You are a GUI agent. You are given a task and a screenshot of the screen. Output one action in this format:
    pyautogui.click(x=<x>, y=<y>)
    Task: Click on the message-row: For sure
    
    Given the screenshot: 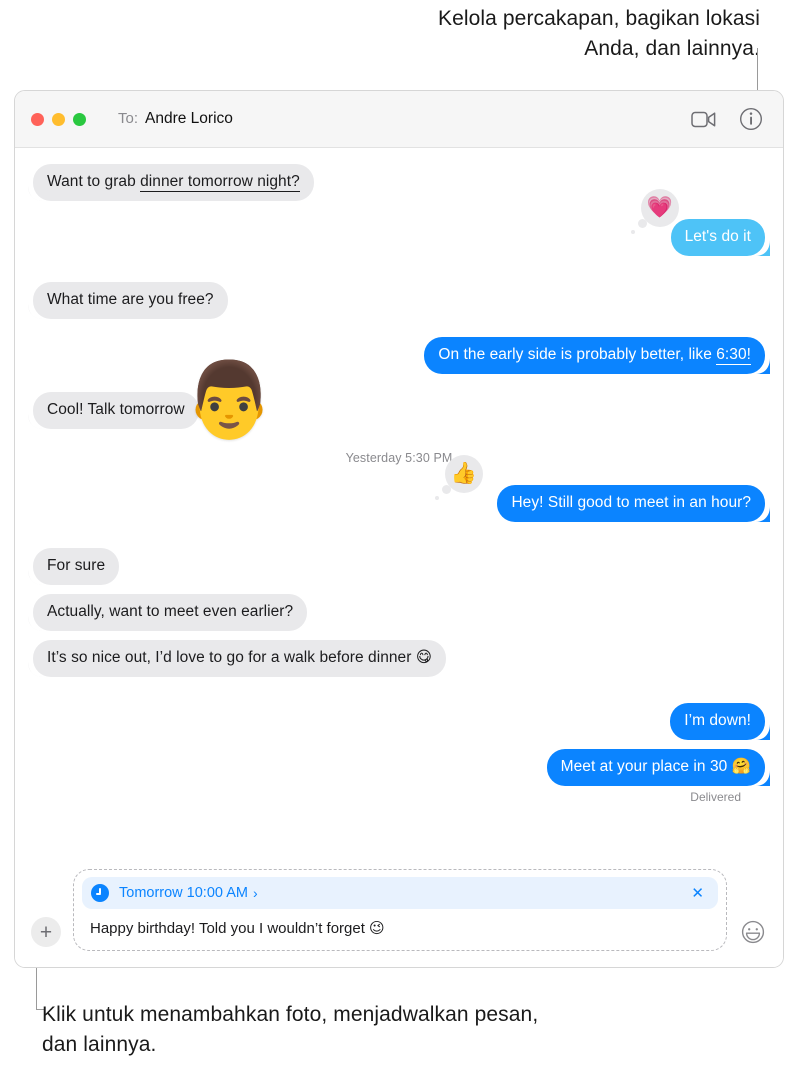 What is the action you would take?
    pyautogui.click(x=399, y=566)
    